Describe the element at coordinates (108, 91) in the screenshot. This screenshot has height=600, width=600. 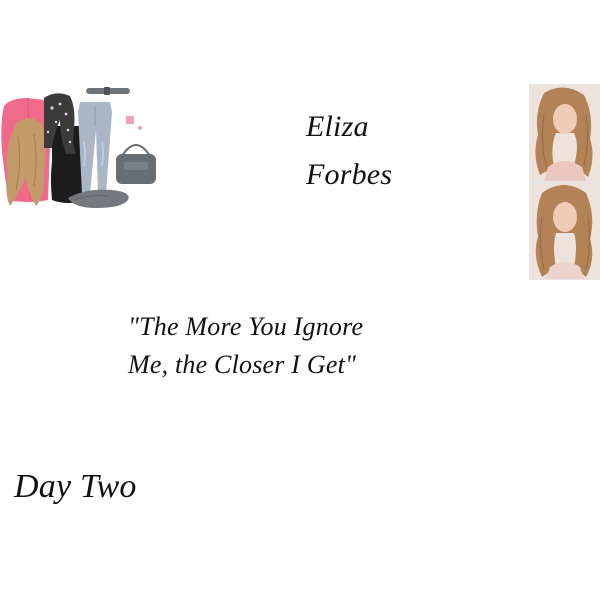
I see `belt-icon` at that location.